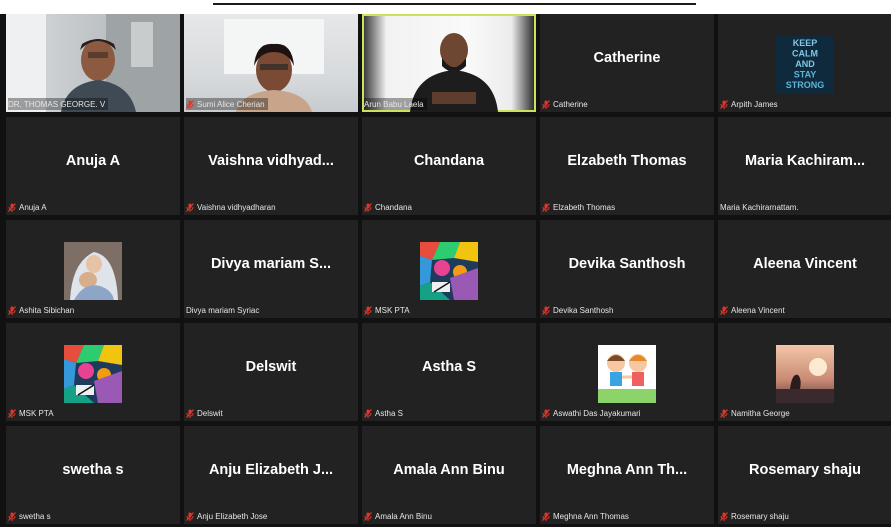  I want to click on participant-name-text: Rosemary shaju, so click(760, 516).